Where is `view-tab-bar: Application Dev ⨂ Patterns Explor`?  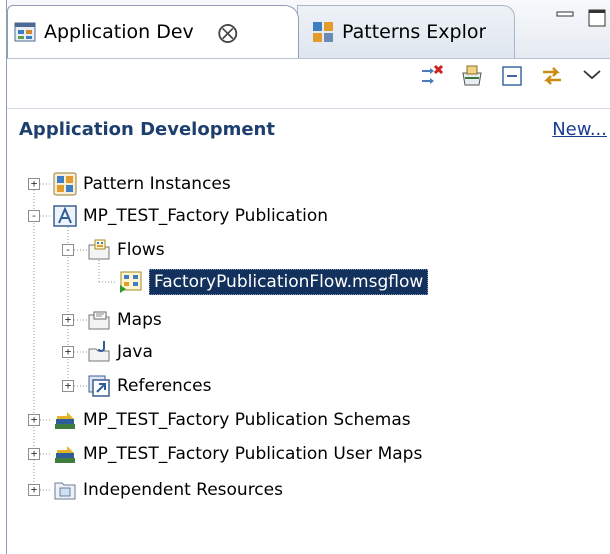
view-tab-bar: Application Dev ⨂ Patterns Explor is located at coordinates (308, 29).